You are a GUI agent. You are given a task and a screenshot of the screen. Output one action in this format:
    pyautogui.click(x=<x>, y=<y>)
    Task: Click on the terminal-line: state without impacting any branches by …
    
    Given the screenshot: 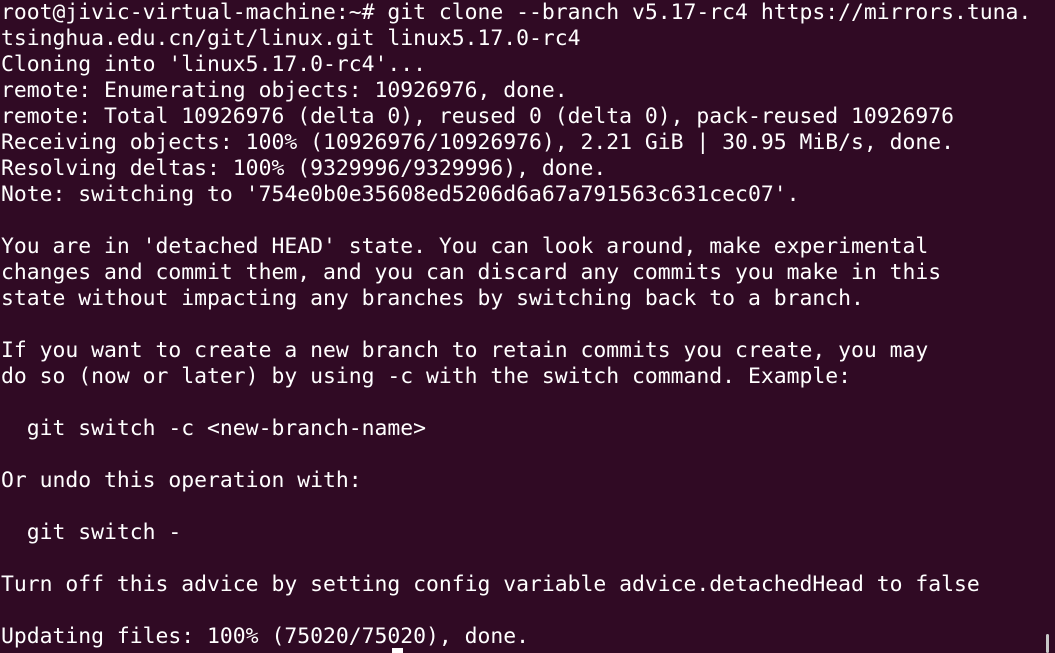 What is the action you would take?
    pyautogui.click(x=432, y=298)
    